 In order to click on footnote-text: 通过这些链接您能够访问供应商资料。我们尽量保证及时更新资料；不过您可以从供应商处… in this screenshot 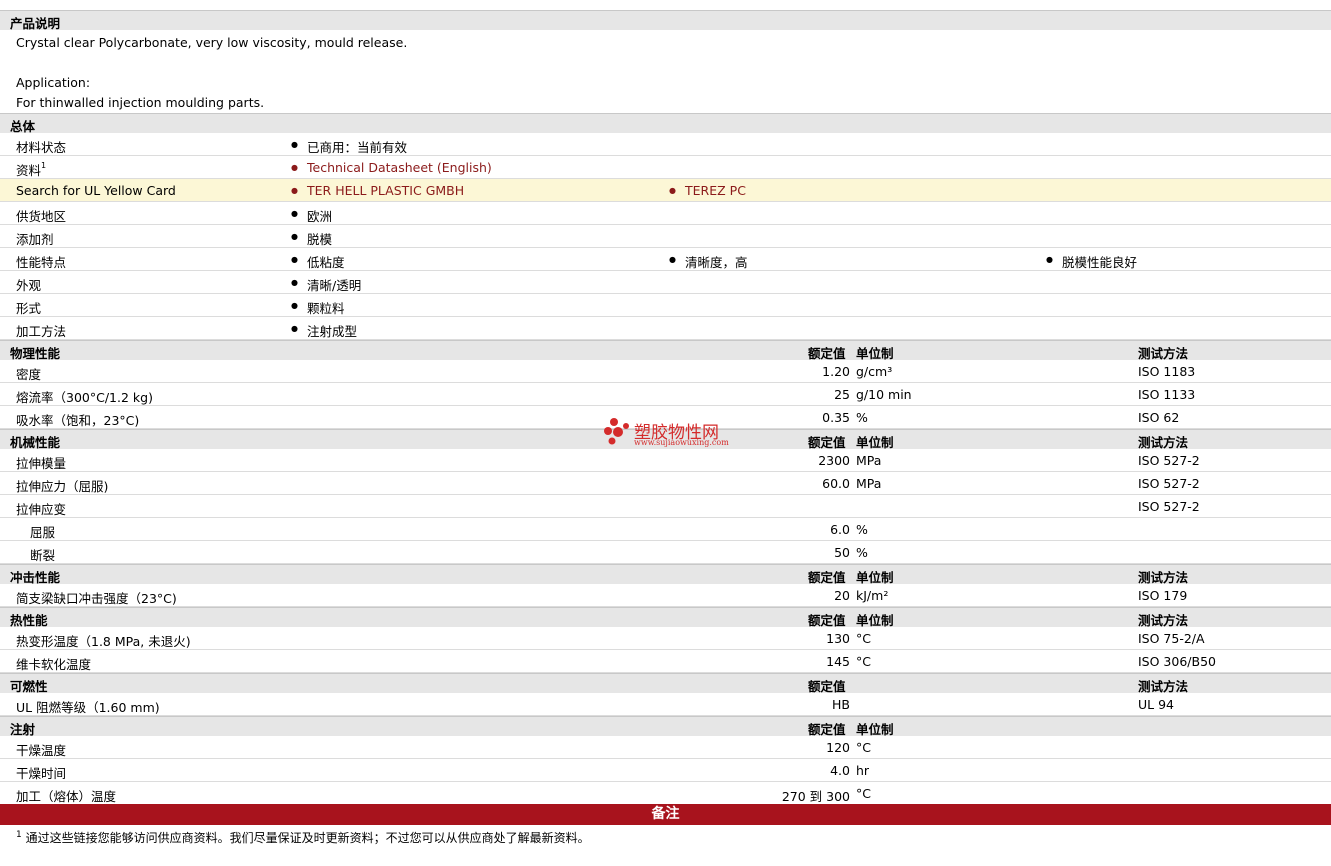, I will do `click(307, 838)`.